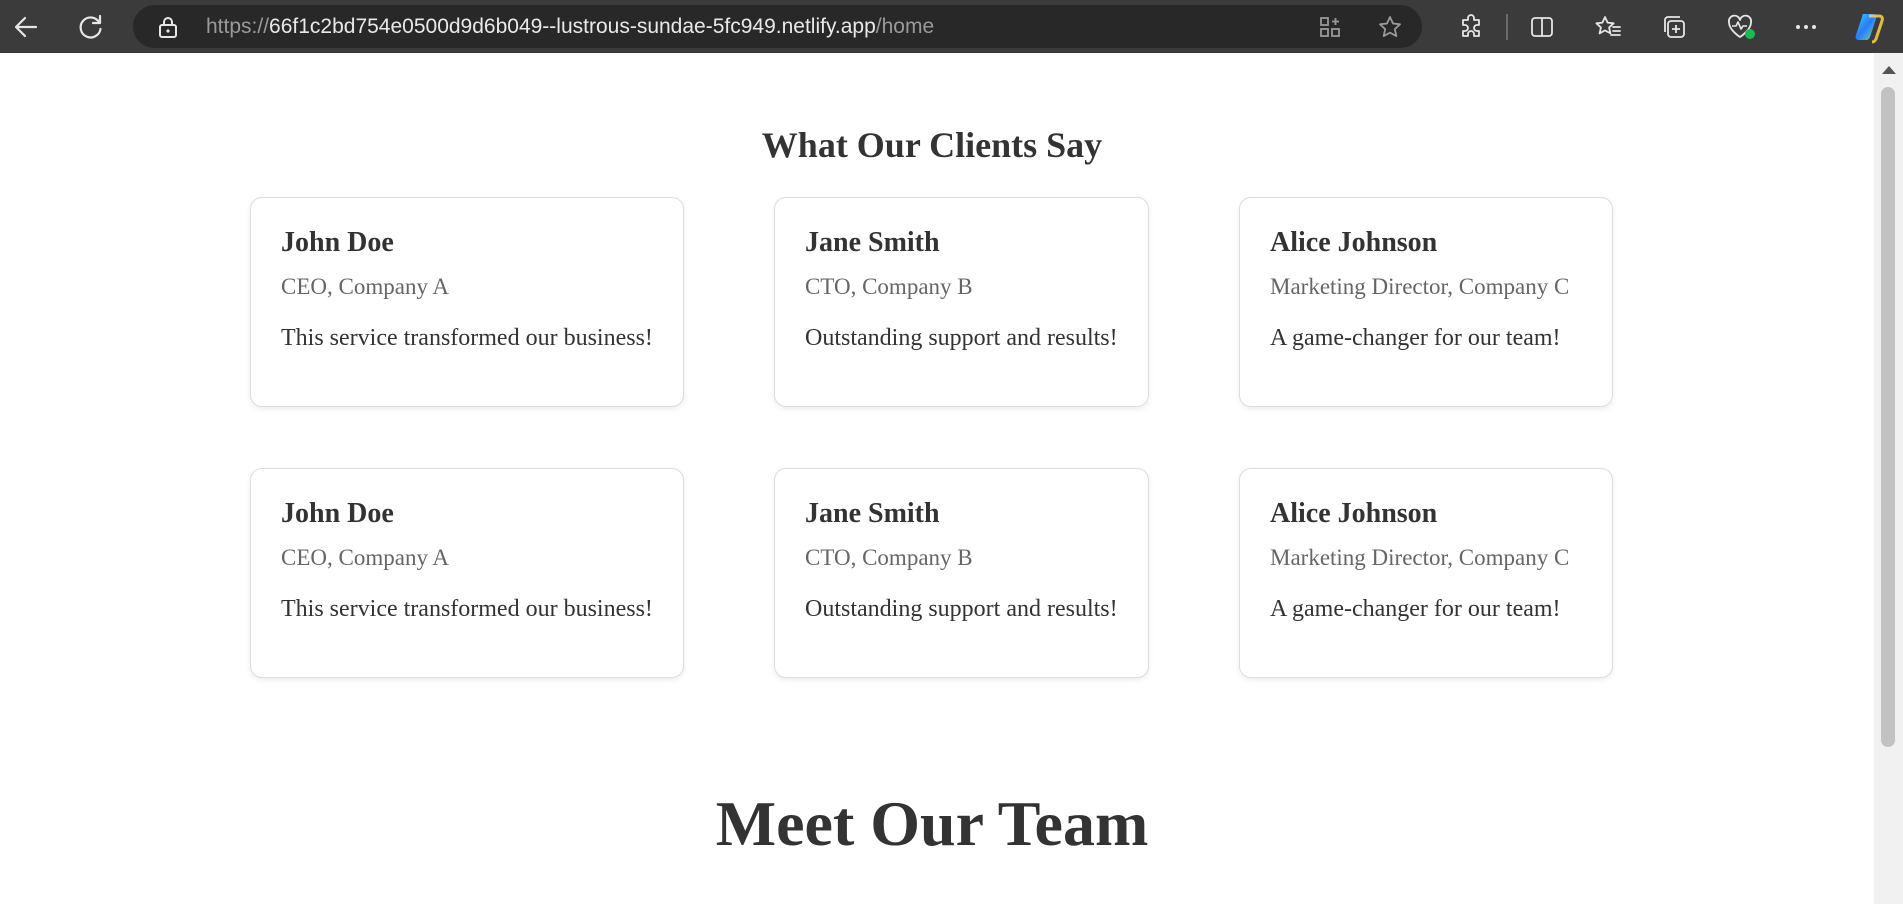 The width and height of the screenshot is (1903, 904). Describe the element at coordinates (91, 27) in the screenshot. I see `refresh-icon` at that location.